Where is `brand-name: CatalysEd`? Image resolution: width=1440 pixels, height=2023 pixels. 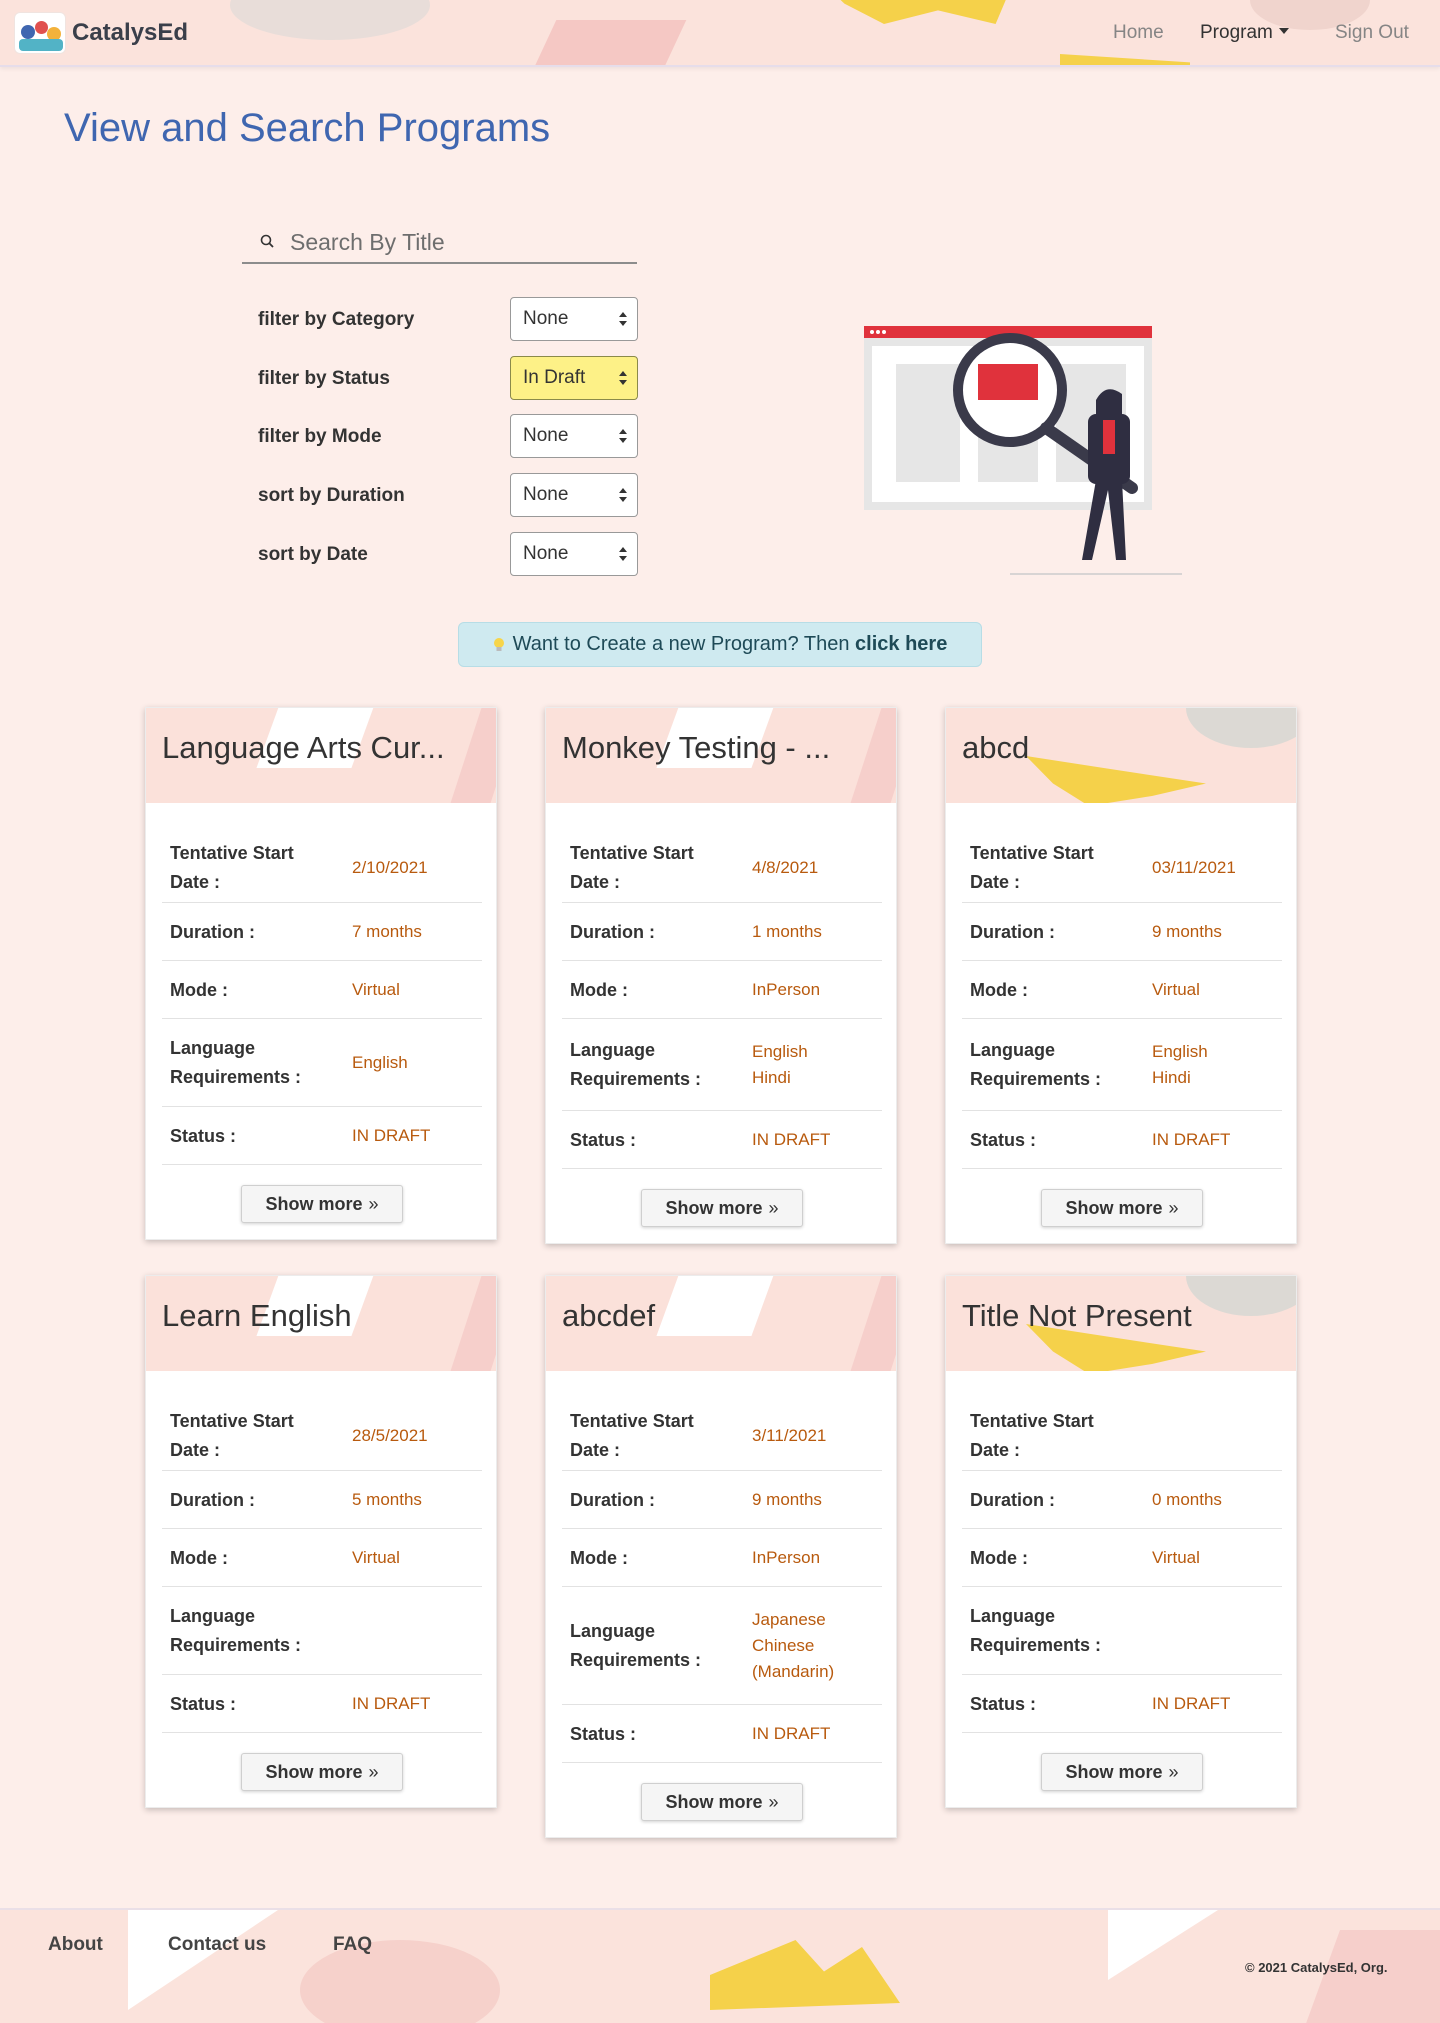 brand-name: CatalysEd is located at coordinates (130, 32).